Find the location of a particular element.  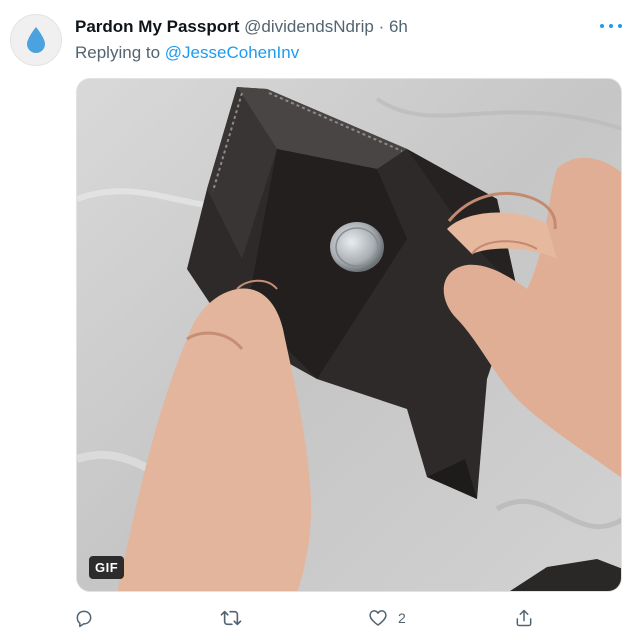

share-button is located at coordinates (529, 618).